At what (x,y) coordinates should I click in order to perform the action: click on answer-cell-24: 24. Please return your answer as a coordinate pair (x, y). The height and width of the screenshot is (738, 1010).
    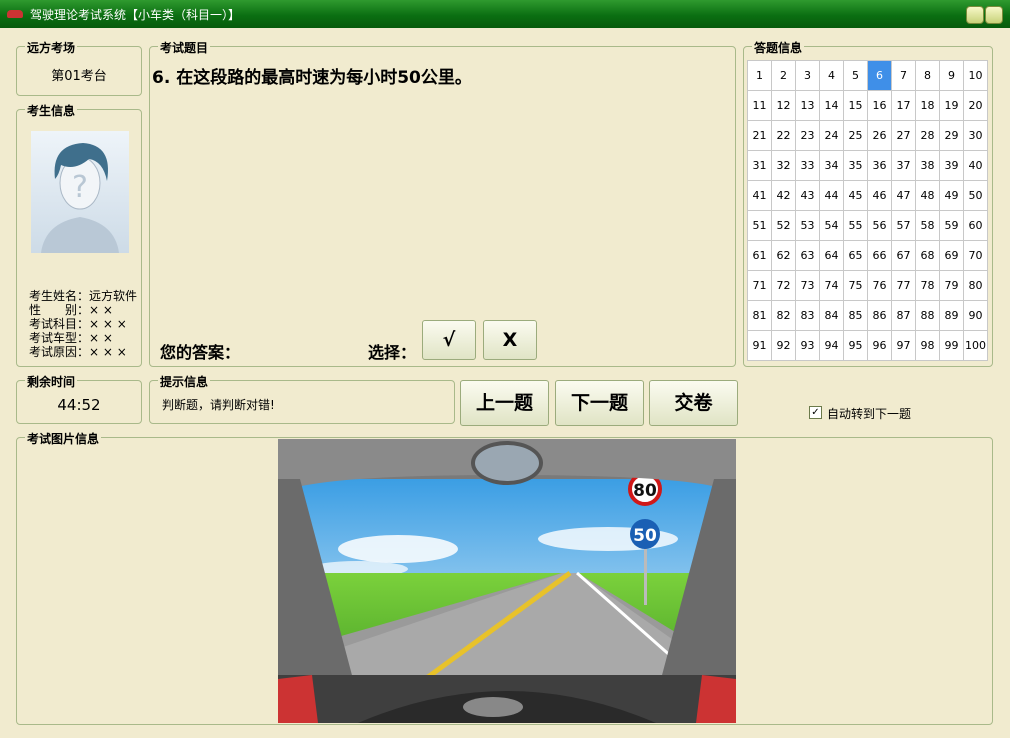
    Looking at the image, I should click on (831, 135).